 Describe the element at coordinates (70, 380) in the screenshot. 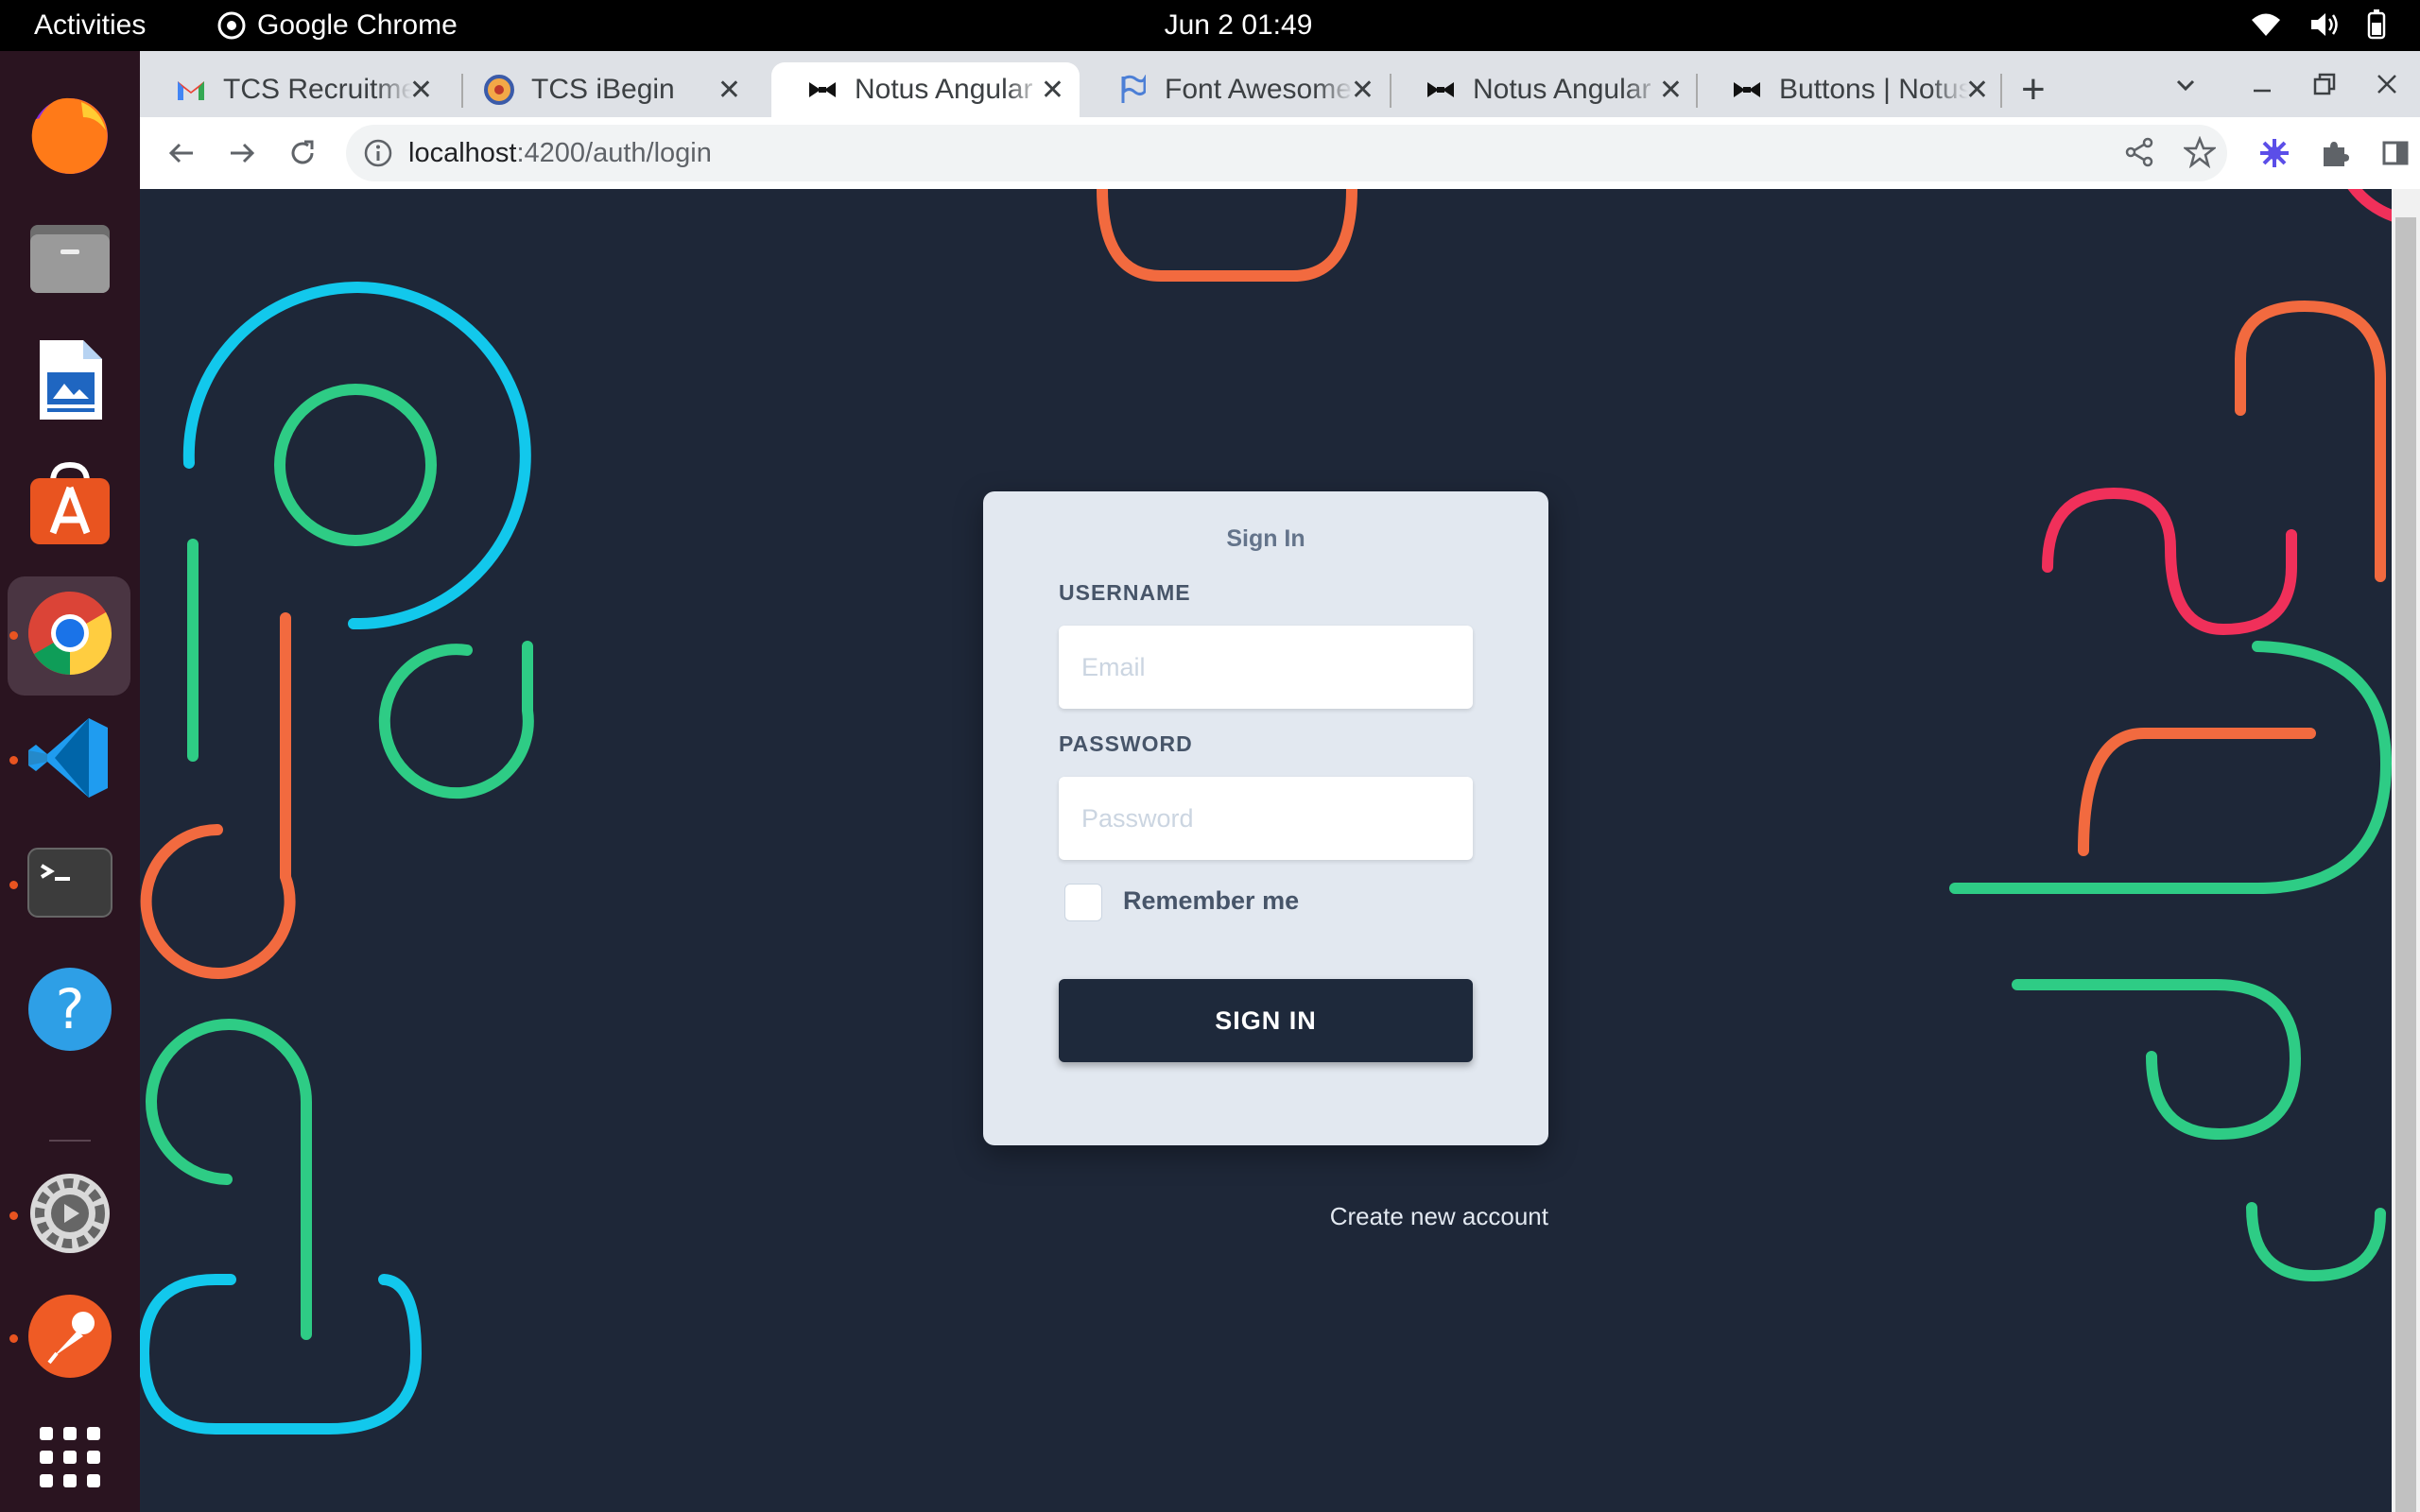

I see `libreoffice-writer-icon` at that location.